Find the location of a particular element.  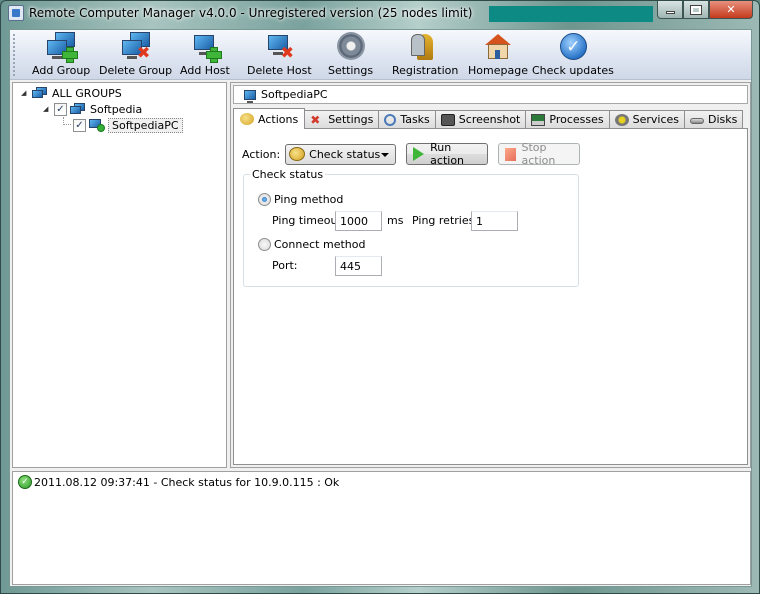

action-label: Action: is located at coordinates (261, 154).